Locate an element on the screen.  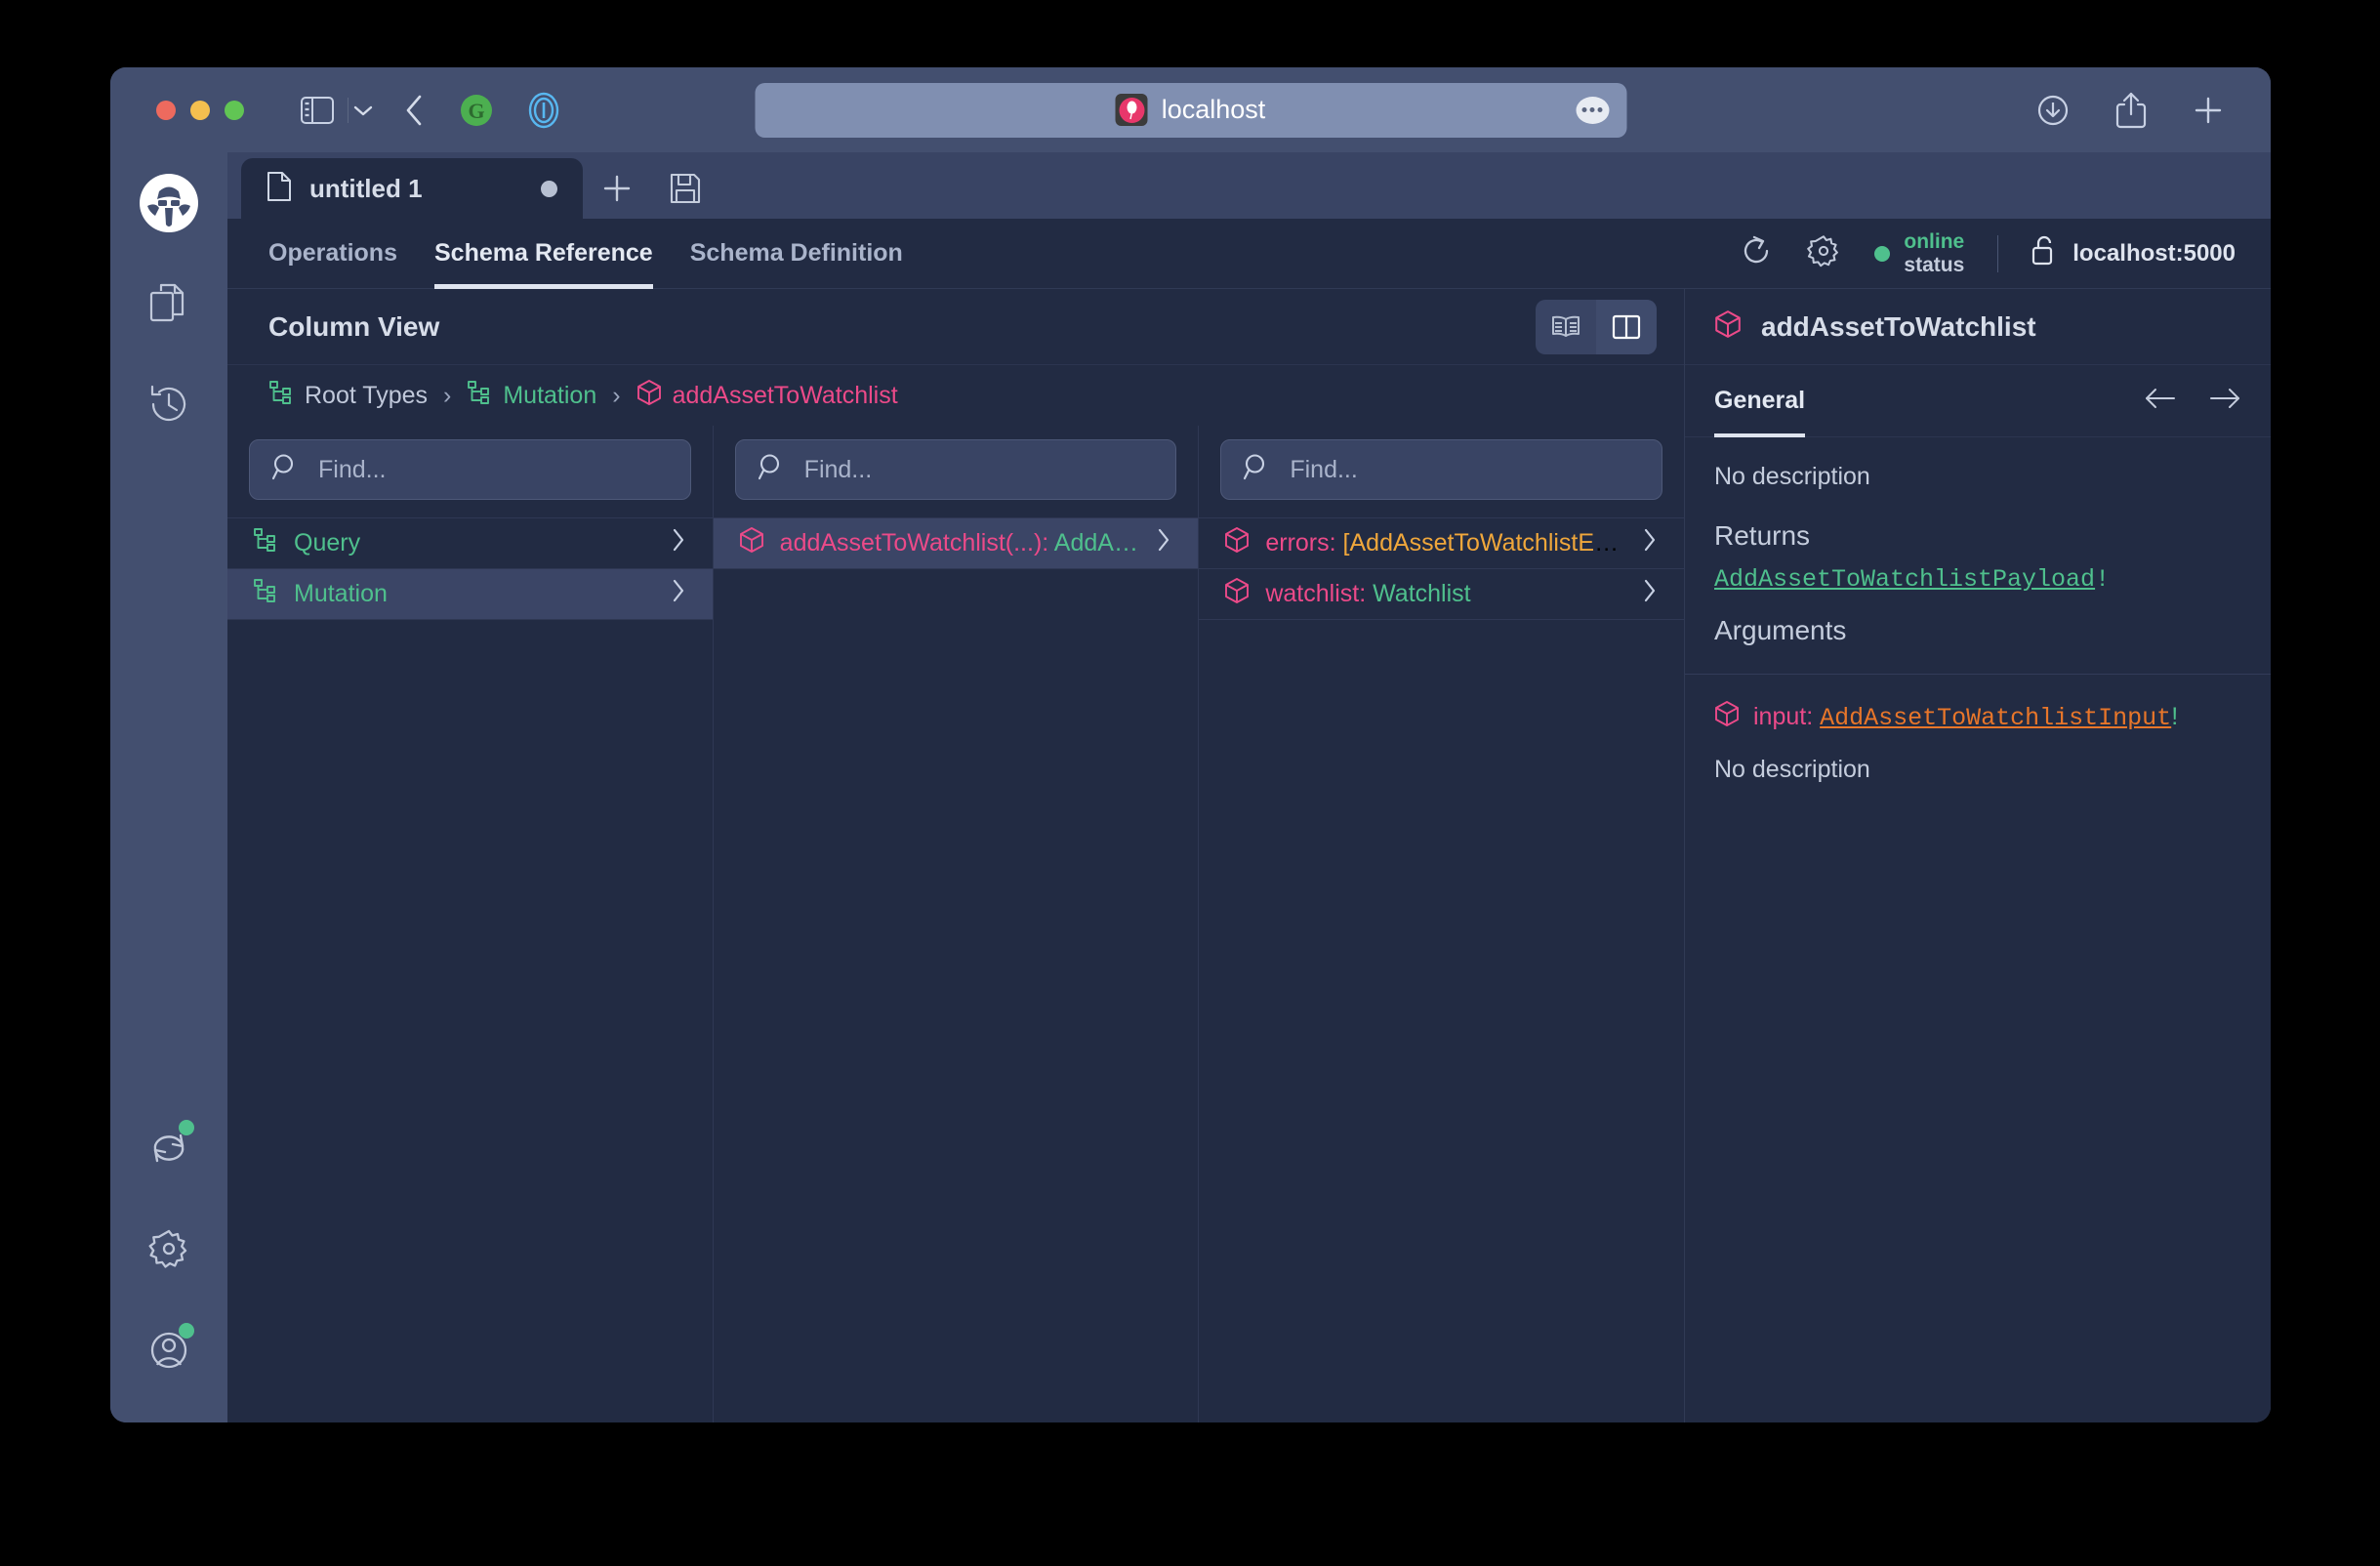
tab-schema-definition: Schema Definition is located at coordinates (796, 254).